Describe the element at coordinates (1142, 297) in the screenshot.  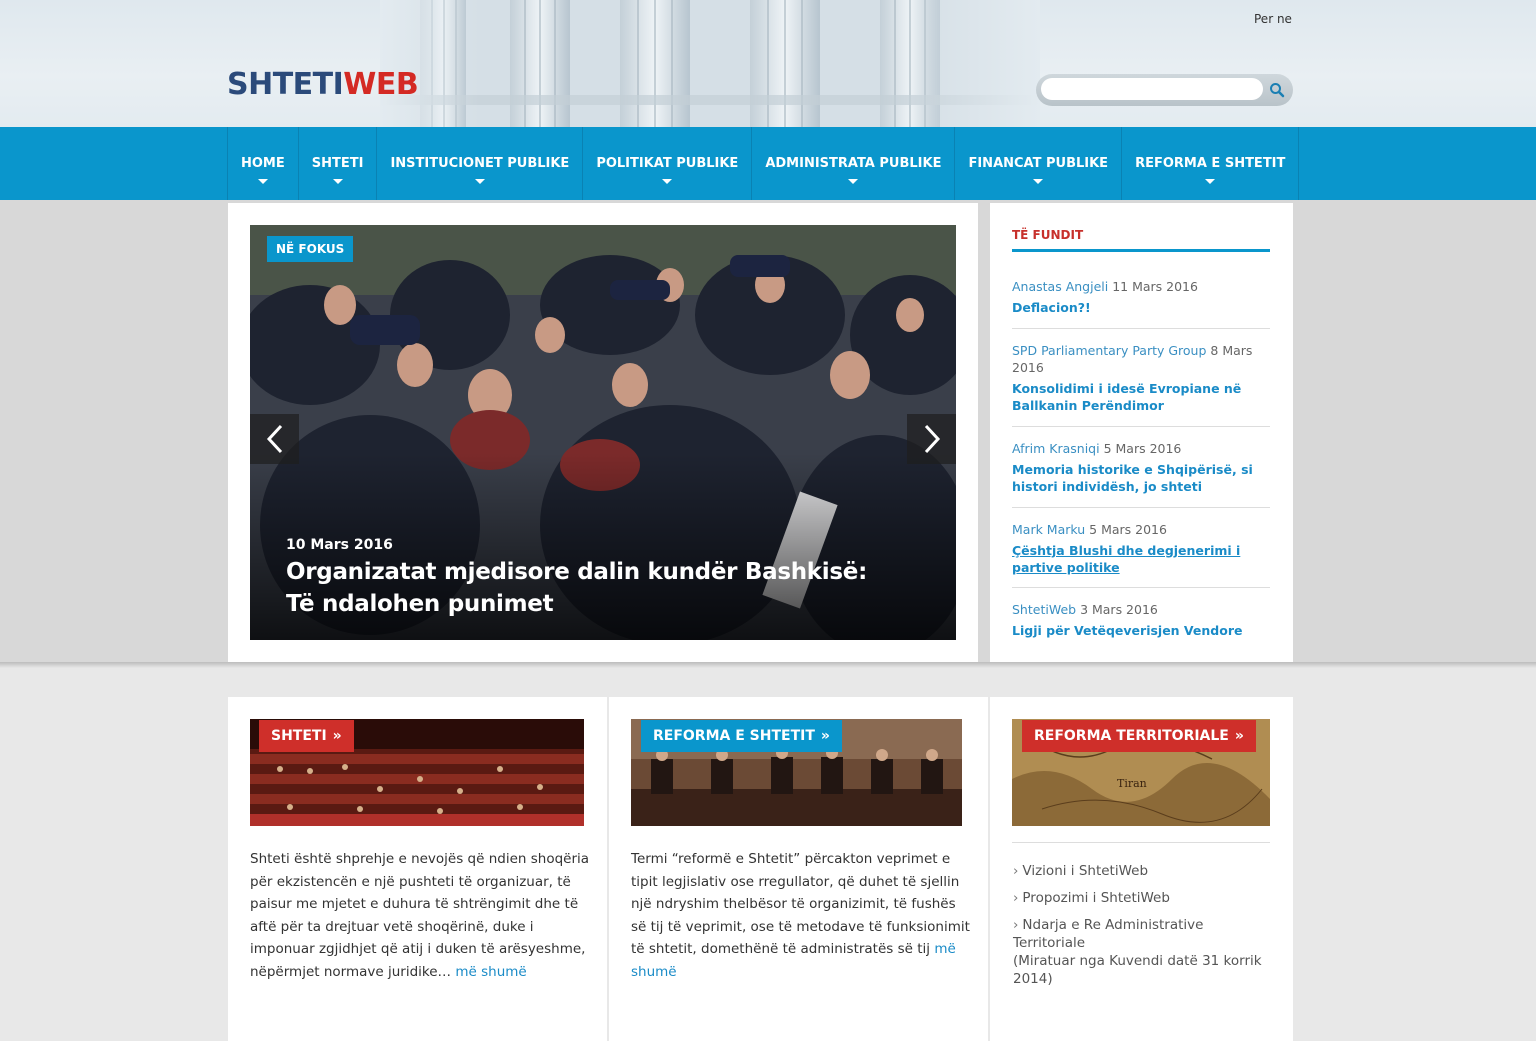
I see `latest-item: Anastas Angjeli 11 Mars 2016 Deflacion?!` at that location.